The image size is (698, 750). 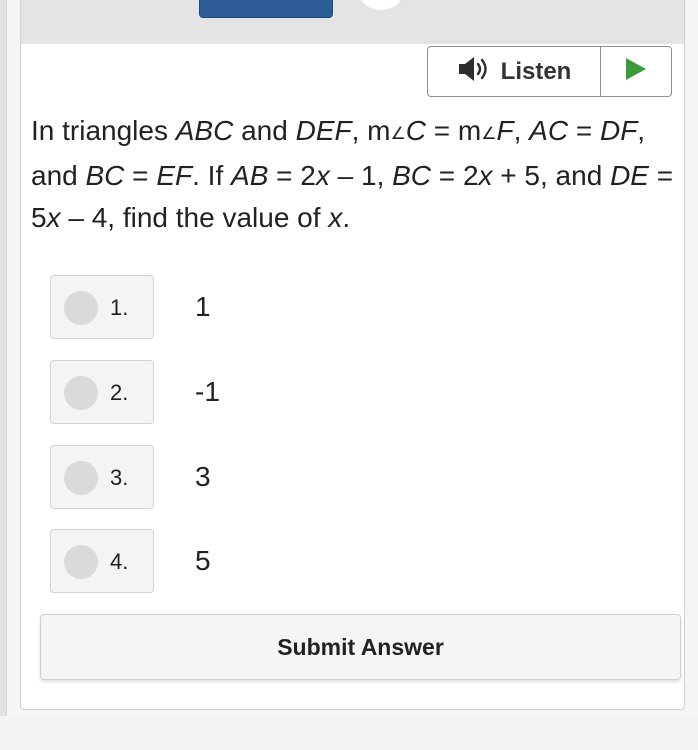 I want to click on answer-choice-4: 4. 5, so click(x=200, y=561).